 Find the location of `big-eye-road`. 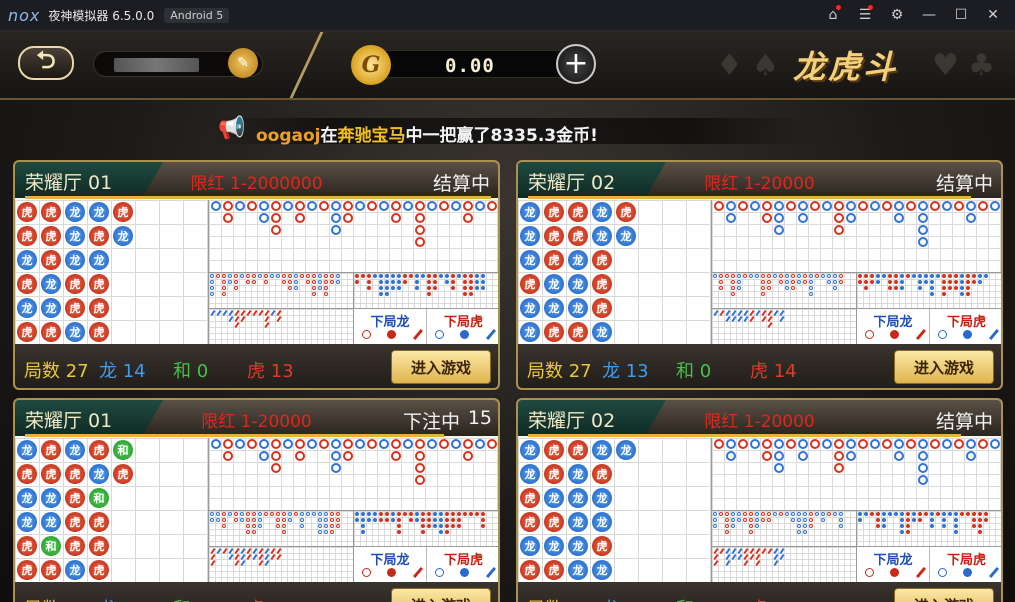

big-eye-road is located at coordinates (425, 528).